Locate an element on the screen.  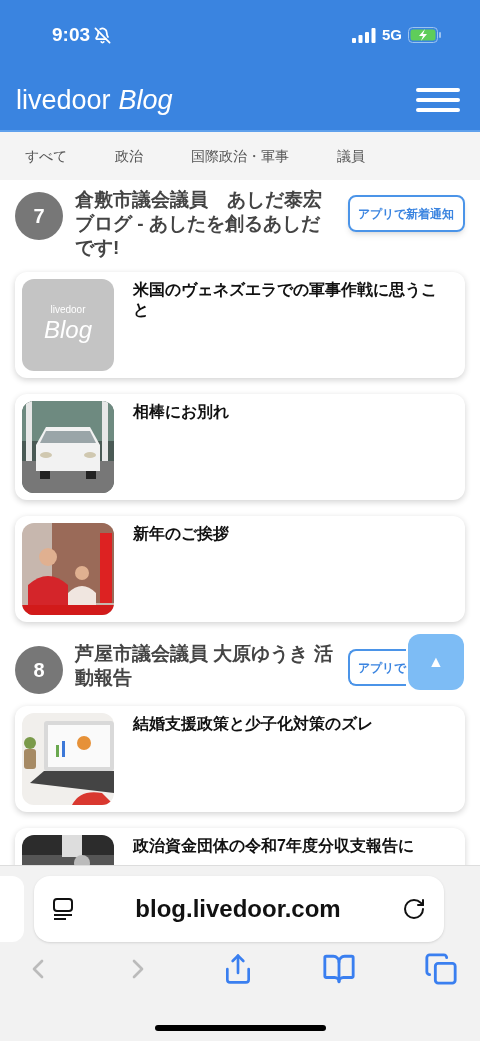
post-title: 新年のご挨拶 is located at coordinates (181, 534).